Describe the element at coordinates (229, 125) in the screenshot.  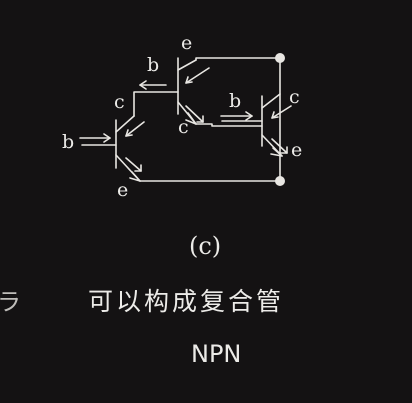
I see `wire-t2-collector` at that location.